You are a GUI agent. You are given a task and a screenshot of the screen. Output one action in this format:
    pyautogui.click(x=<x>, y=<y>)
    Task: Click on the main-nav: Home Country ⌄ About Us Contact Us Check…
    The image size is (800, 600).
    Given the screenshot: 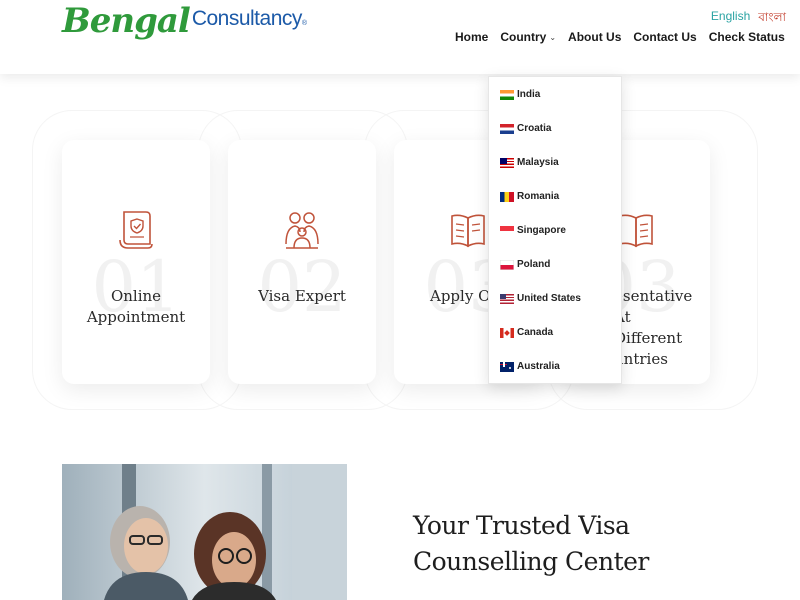 What is the action you would take?
    pyautogui.click(x=620, y=37)
    